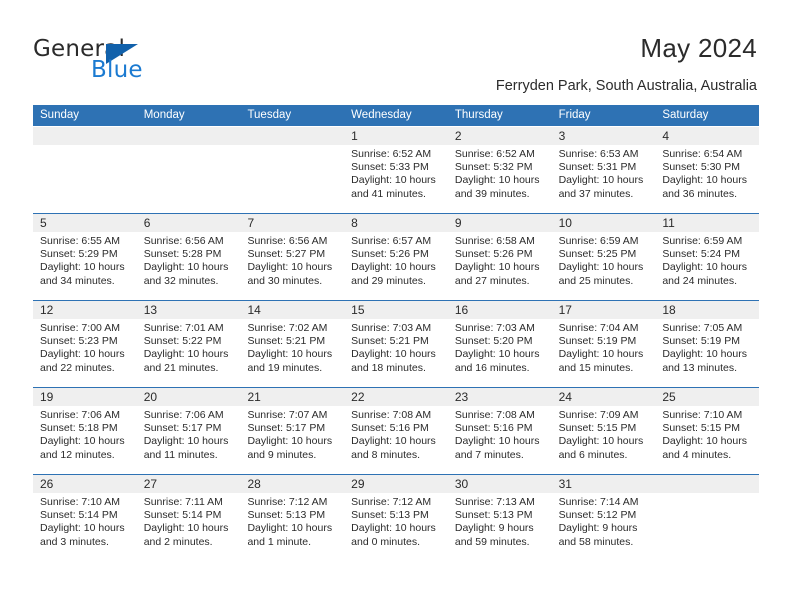 Image resolution: width=792 pixels, height=612 pixels. Describe the element at coordinates (183, 328) in the screenshot. I see `sunrise-text: Sunrise: 7:01 AM` at that location.